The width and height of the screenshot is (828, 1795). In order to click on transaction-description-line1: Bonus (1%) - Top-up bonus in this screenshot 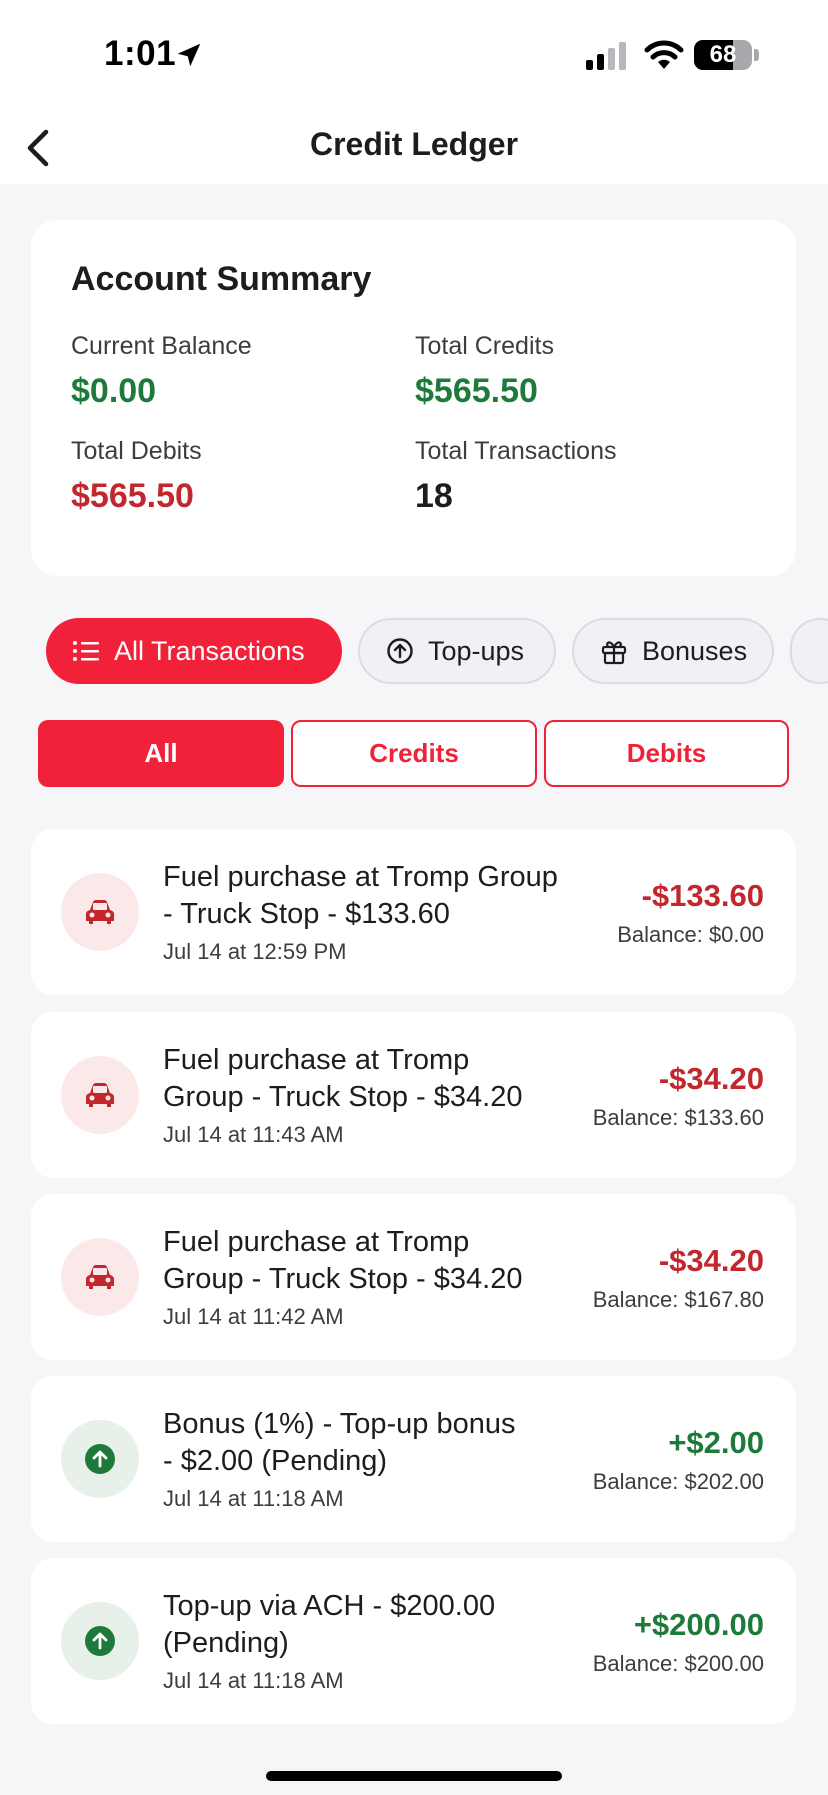, I will do `click(339, 1424)`.